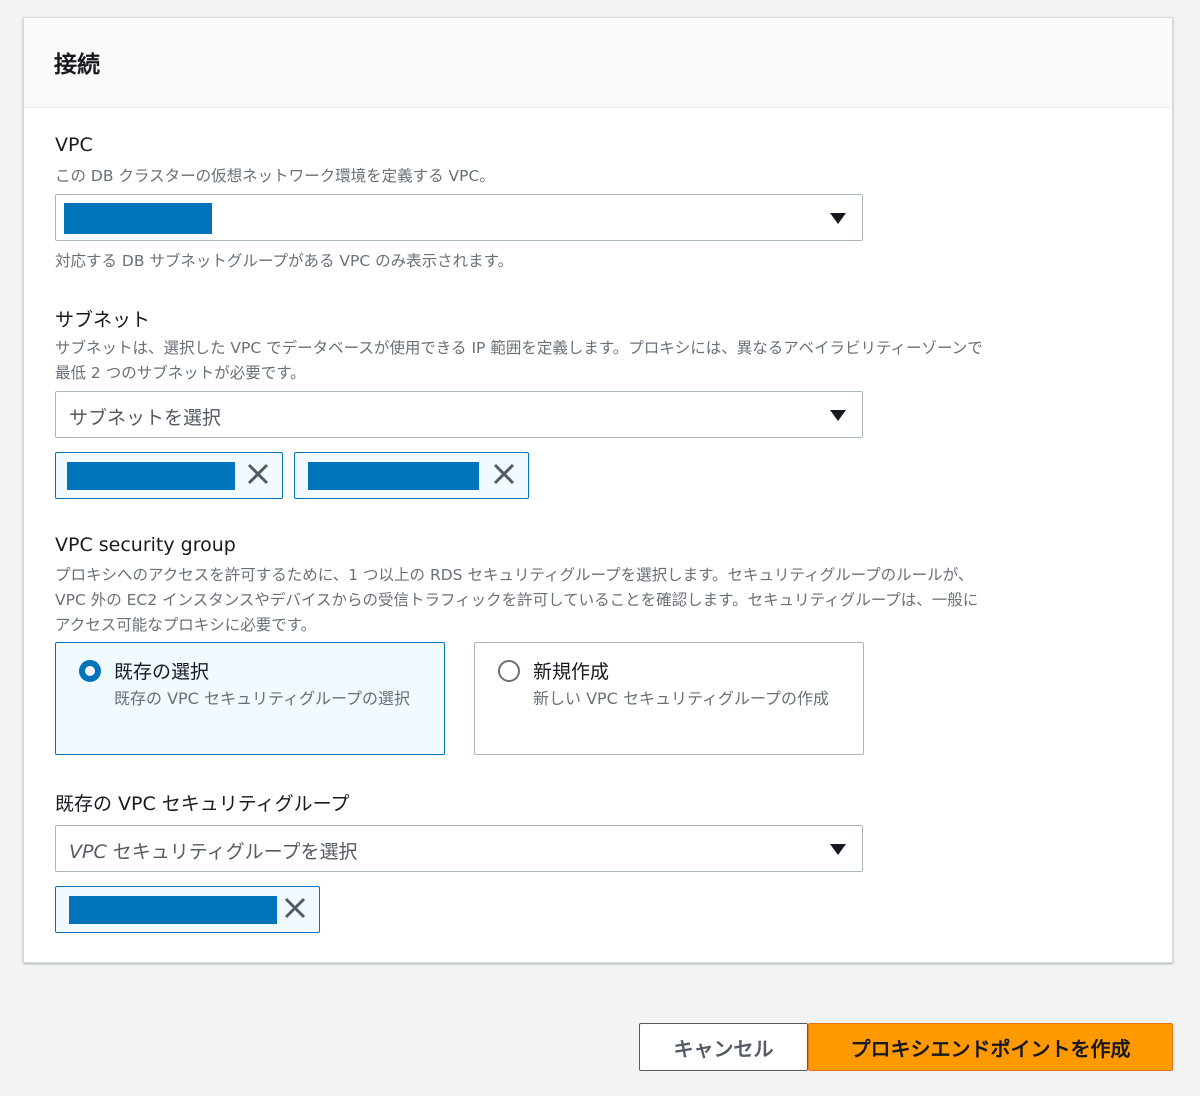 This screenshot has width=1200, height=1096. What do you see at coordinates (571, 672) in the screenshot?
I see `radio-option-title: 新規作成` at bounding box center [571, 672].